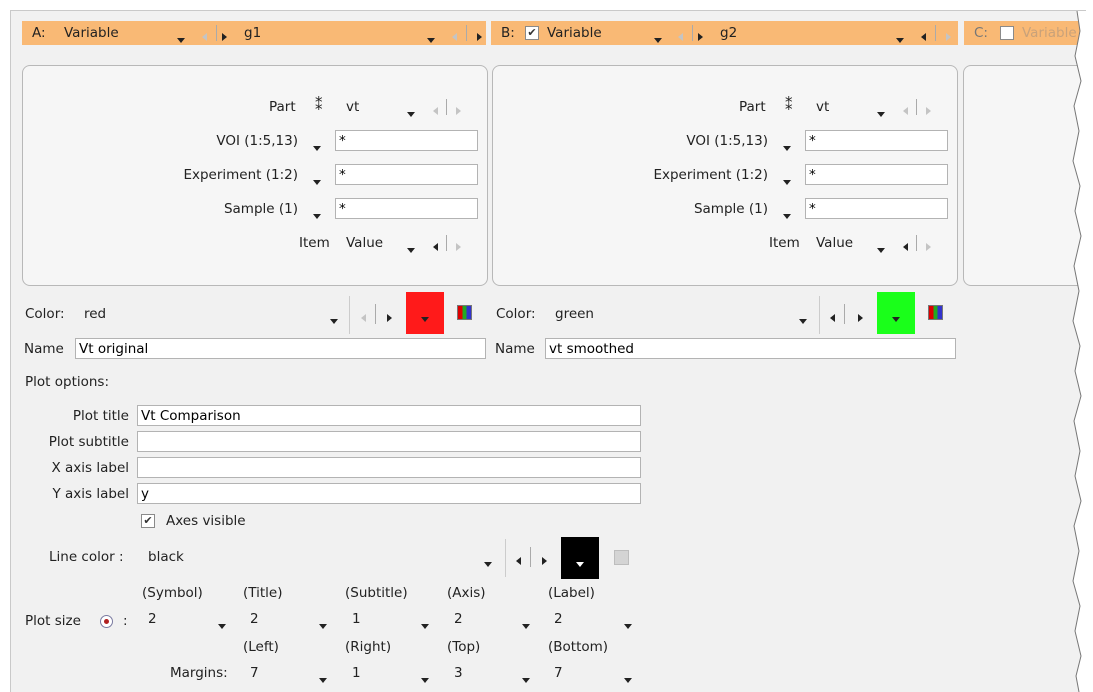  What do you see at coordinates (803, 320) in the screenshot?
I see `series-b-color-dropdown-icon` at bounding box center [803, 320].